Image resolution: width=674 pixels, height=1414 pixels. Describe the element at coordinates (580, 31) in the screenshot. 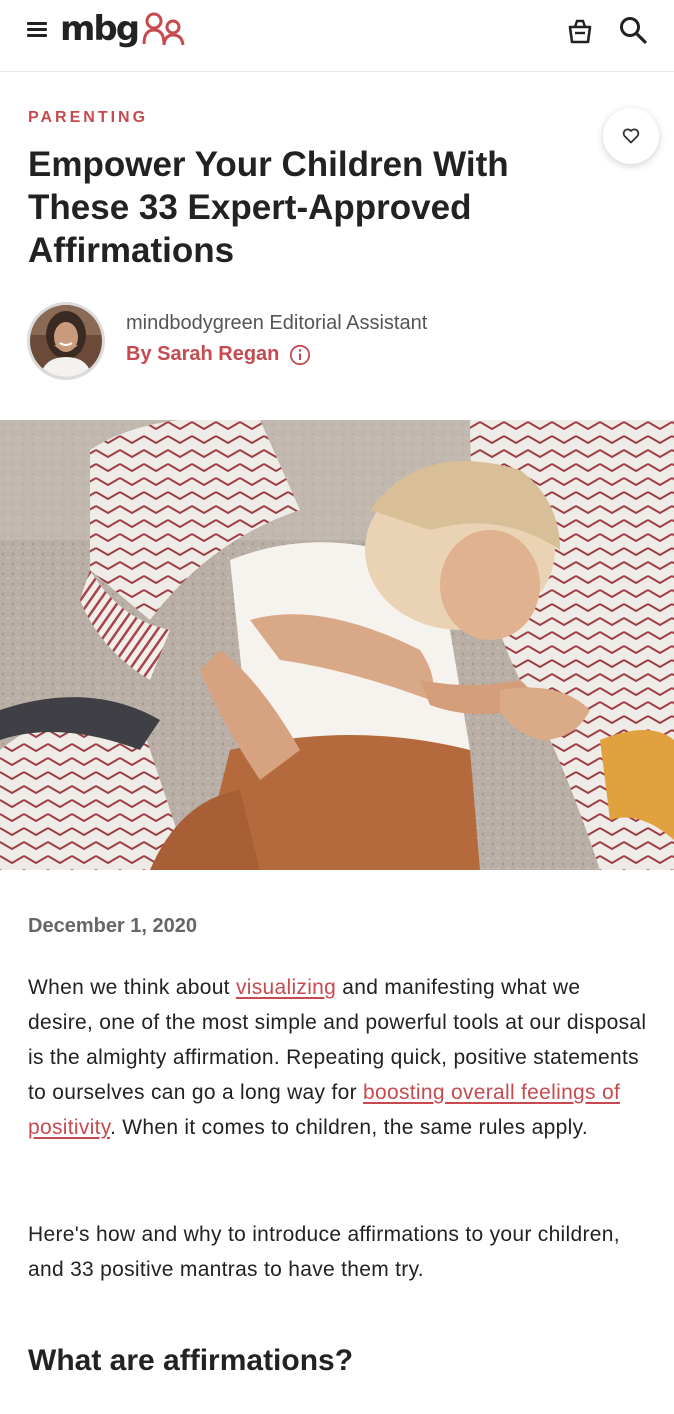

I see `shopping-bag-icon` at that location.